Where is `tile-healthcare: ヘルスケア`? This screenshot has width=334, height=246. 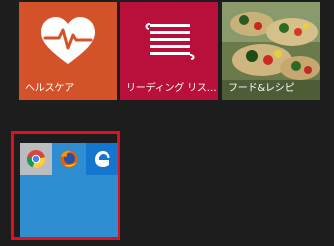
tile-healthcare: ヘルスケア is located at coordinates (68, 51).